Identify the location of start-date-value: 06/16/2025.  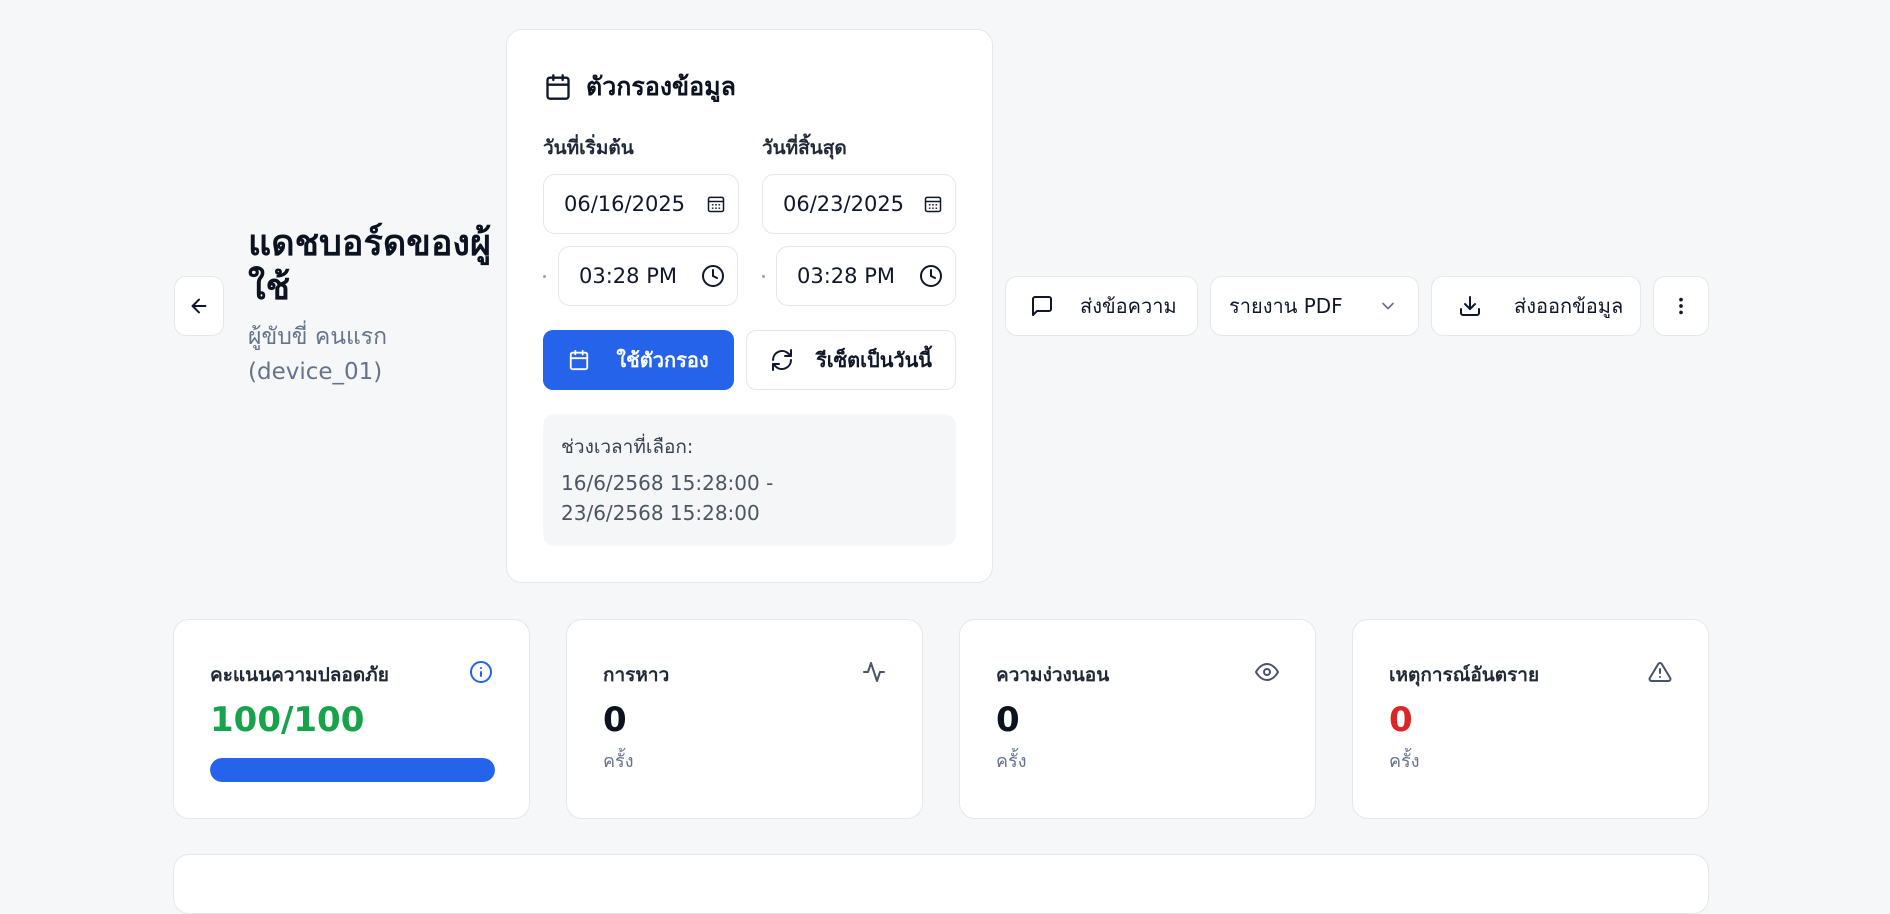
(625, 204).